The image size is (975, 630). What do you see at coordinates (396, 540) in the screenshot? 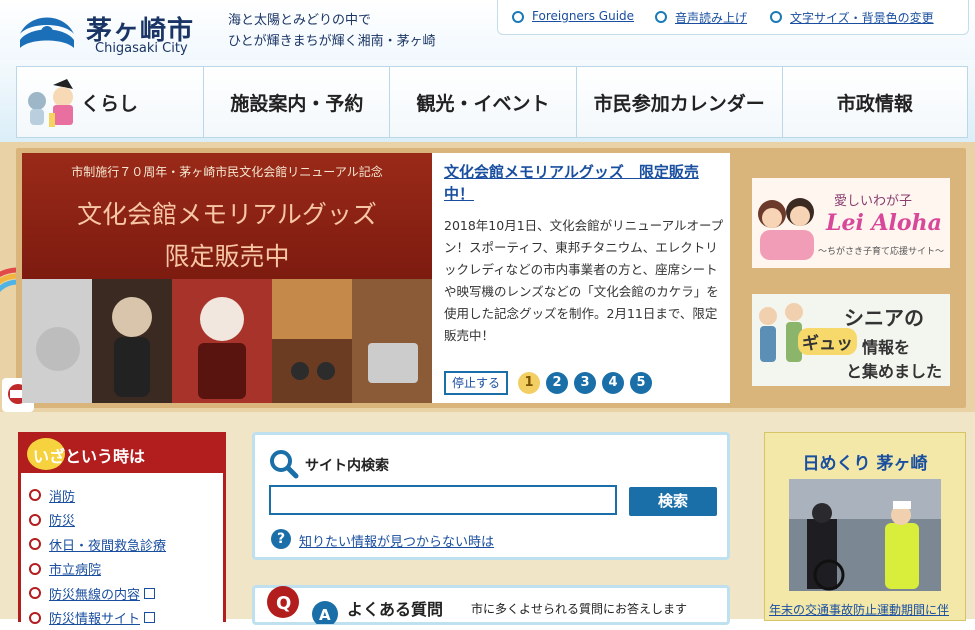
I see `search-help-link: 知りたい情報が見つからない時は` at bounding box center [396, 540].